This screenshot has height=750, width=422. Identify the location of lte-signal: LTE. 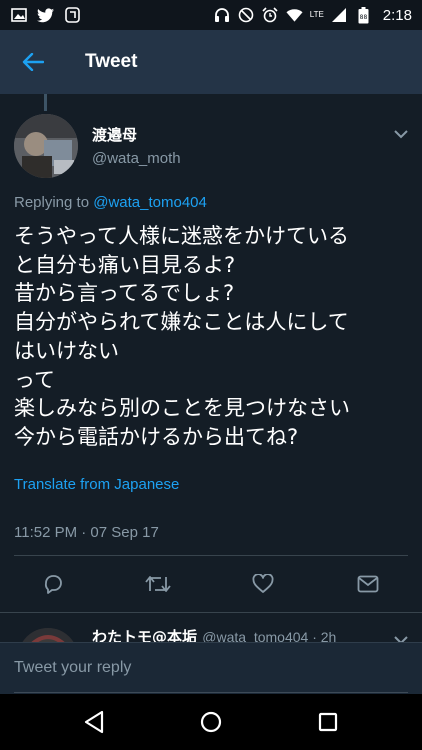
(317, 15).